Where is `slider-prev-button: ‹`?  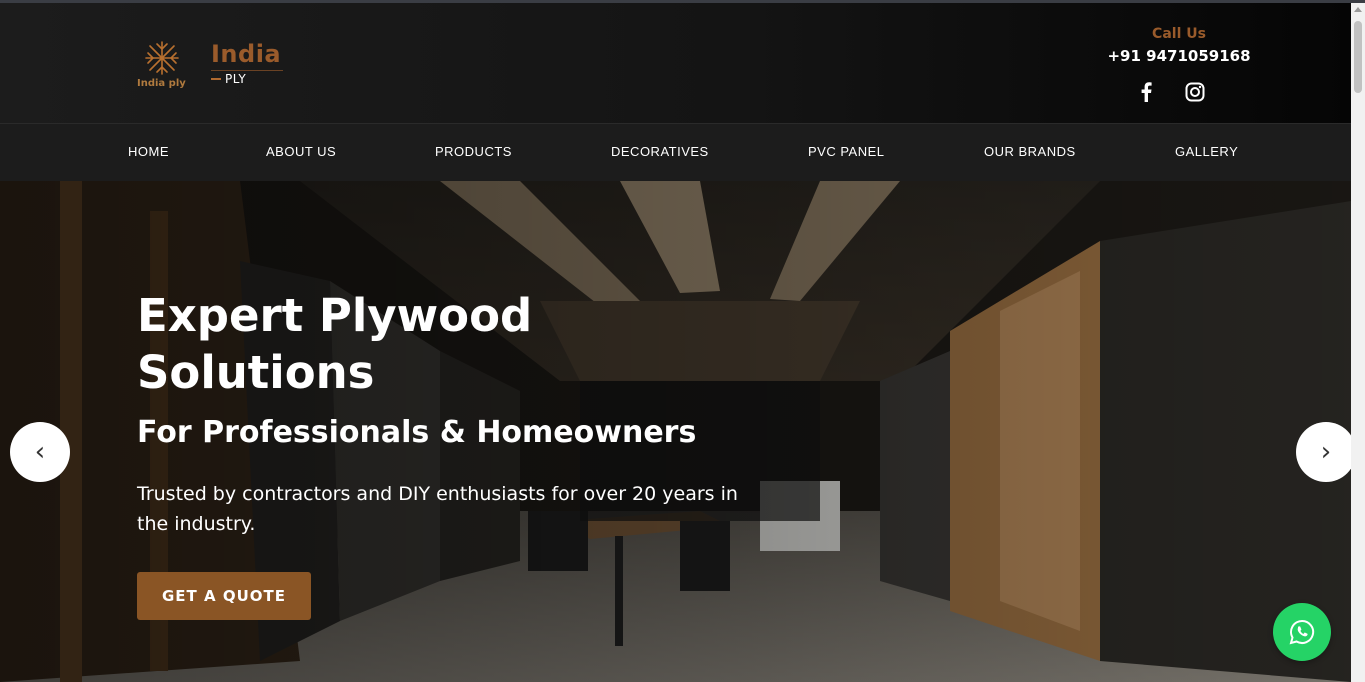 slider-prev-button: ‹ is located at coordinates (40, 452).